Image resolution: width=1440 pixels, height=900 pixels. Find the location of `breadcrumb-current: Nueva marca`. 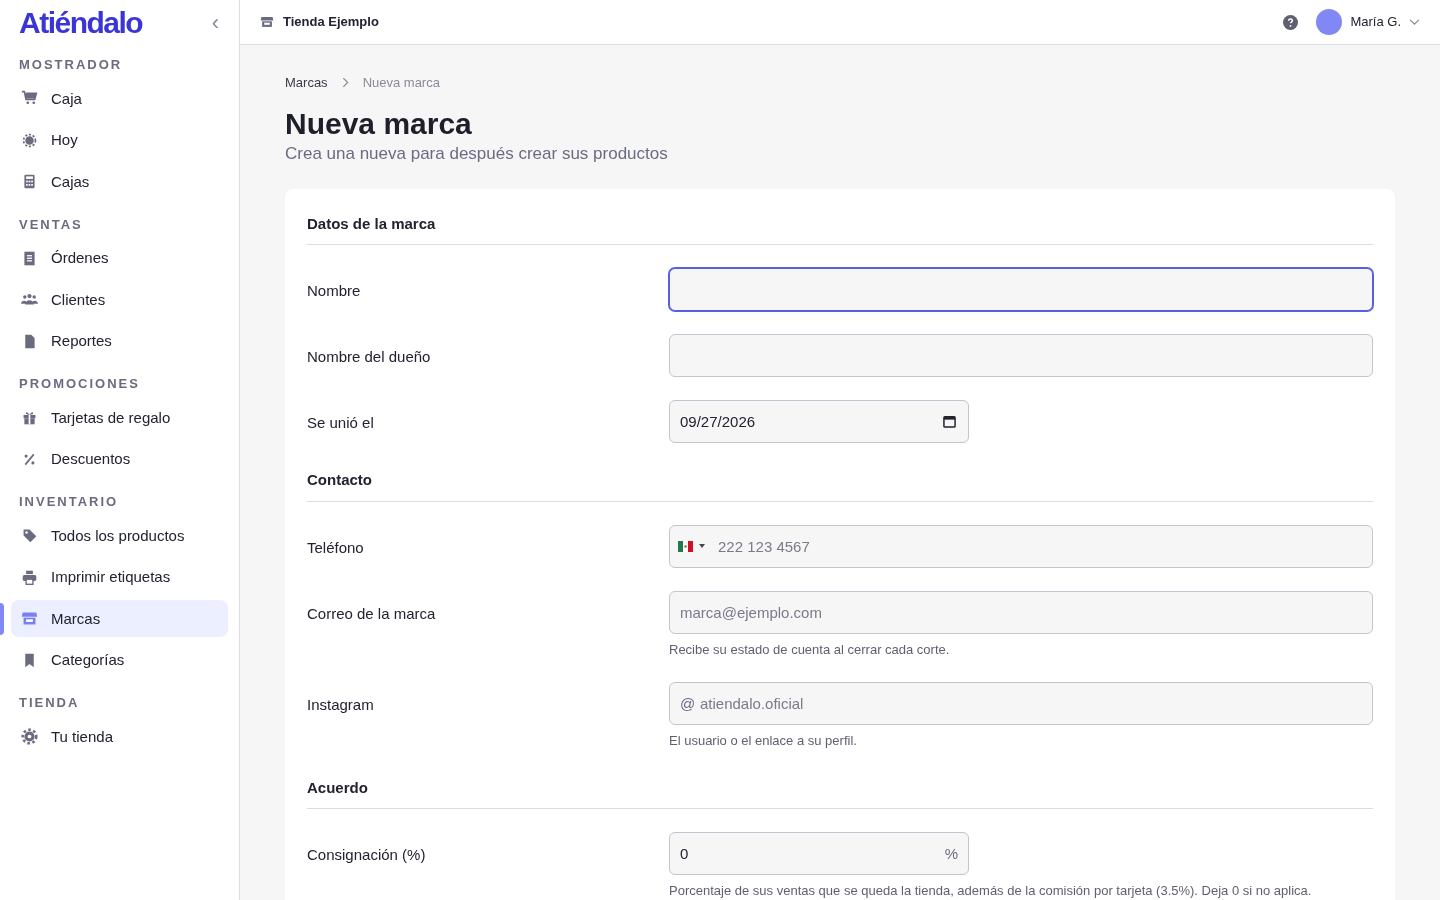

breadcrumb-current: Nueva marca is located at coordinates (401, 83).